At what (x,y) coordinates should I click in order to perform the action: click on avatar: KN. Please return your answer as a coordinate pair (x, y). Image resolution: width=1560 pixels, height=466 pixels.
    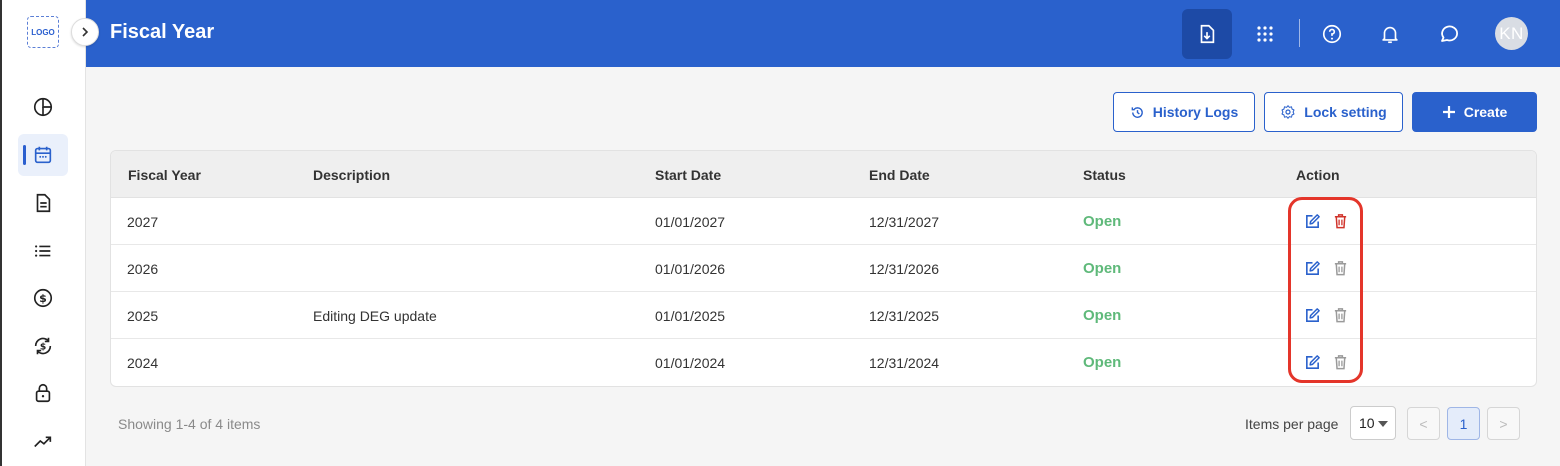
    Looking at the image, I should click on (1511, 33).